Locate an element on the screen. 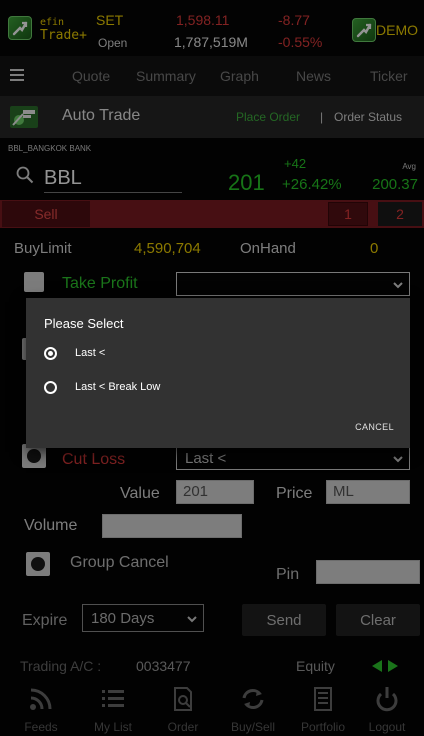 The image size is (424, 736). equity-label: Equity is located at coordinates (315, 666).